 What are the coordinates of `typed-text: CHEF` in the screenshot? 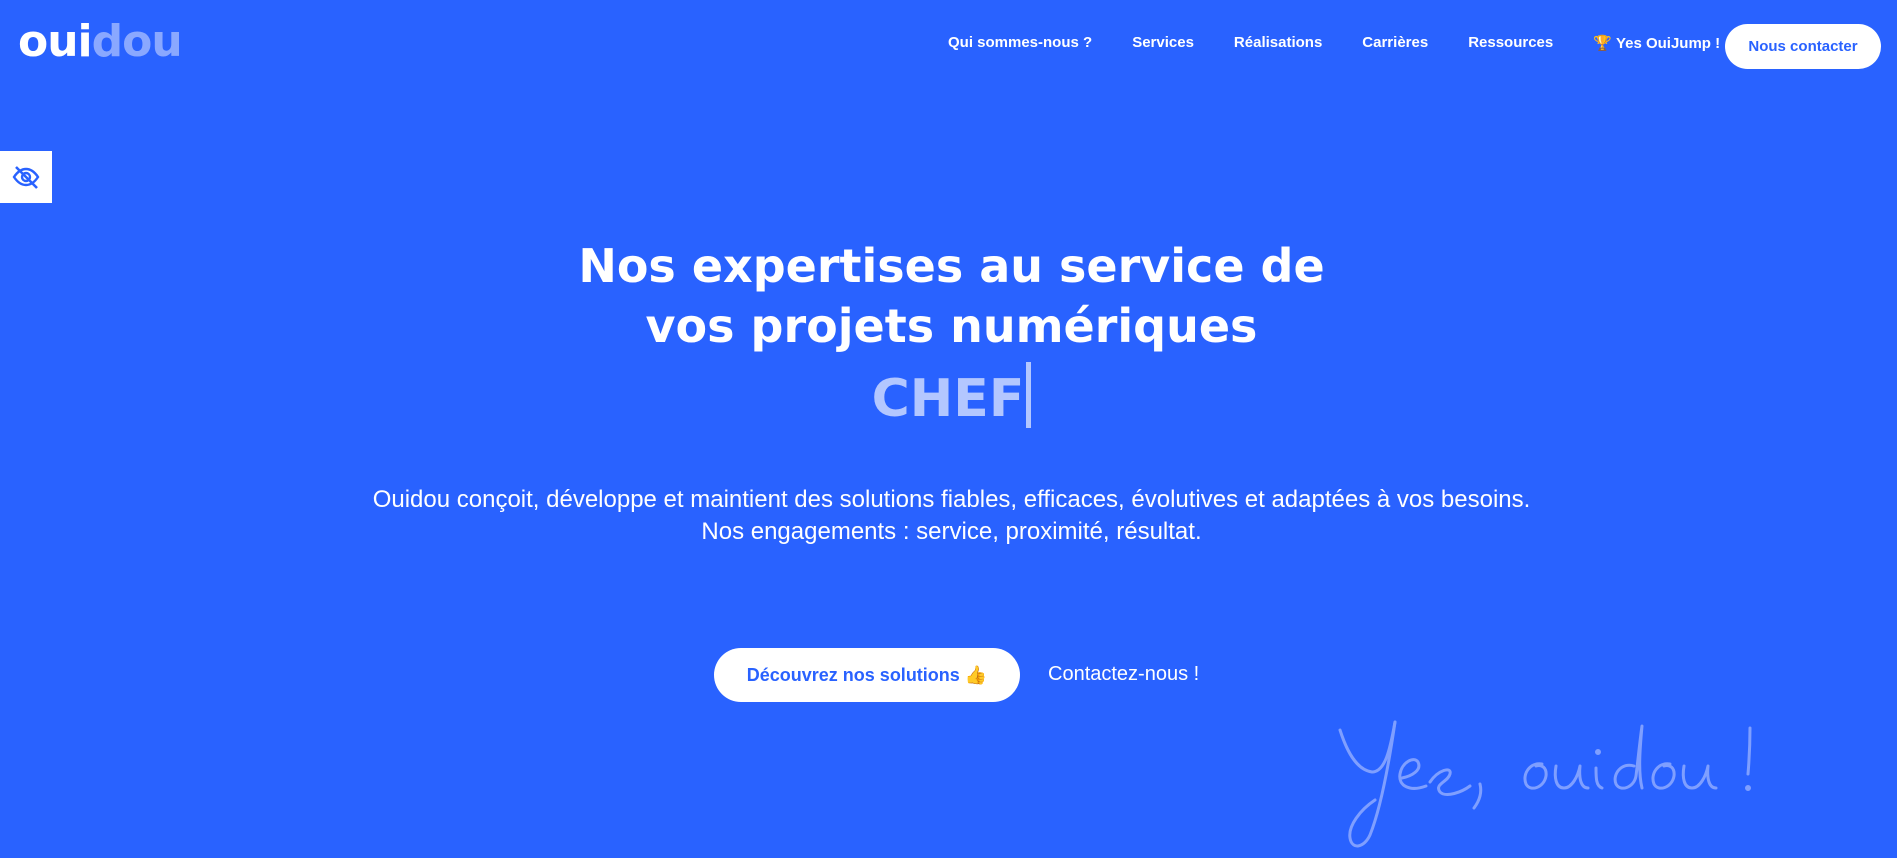 It's located at (948, 398).